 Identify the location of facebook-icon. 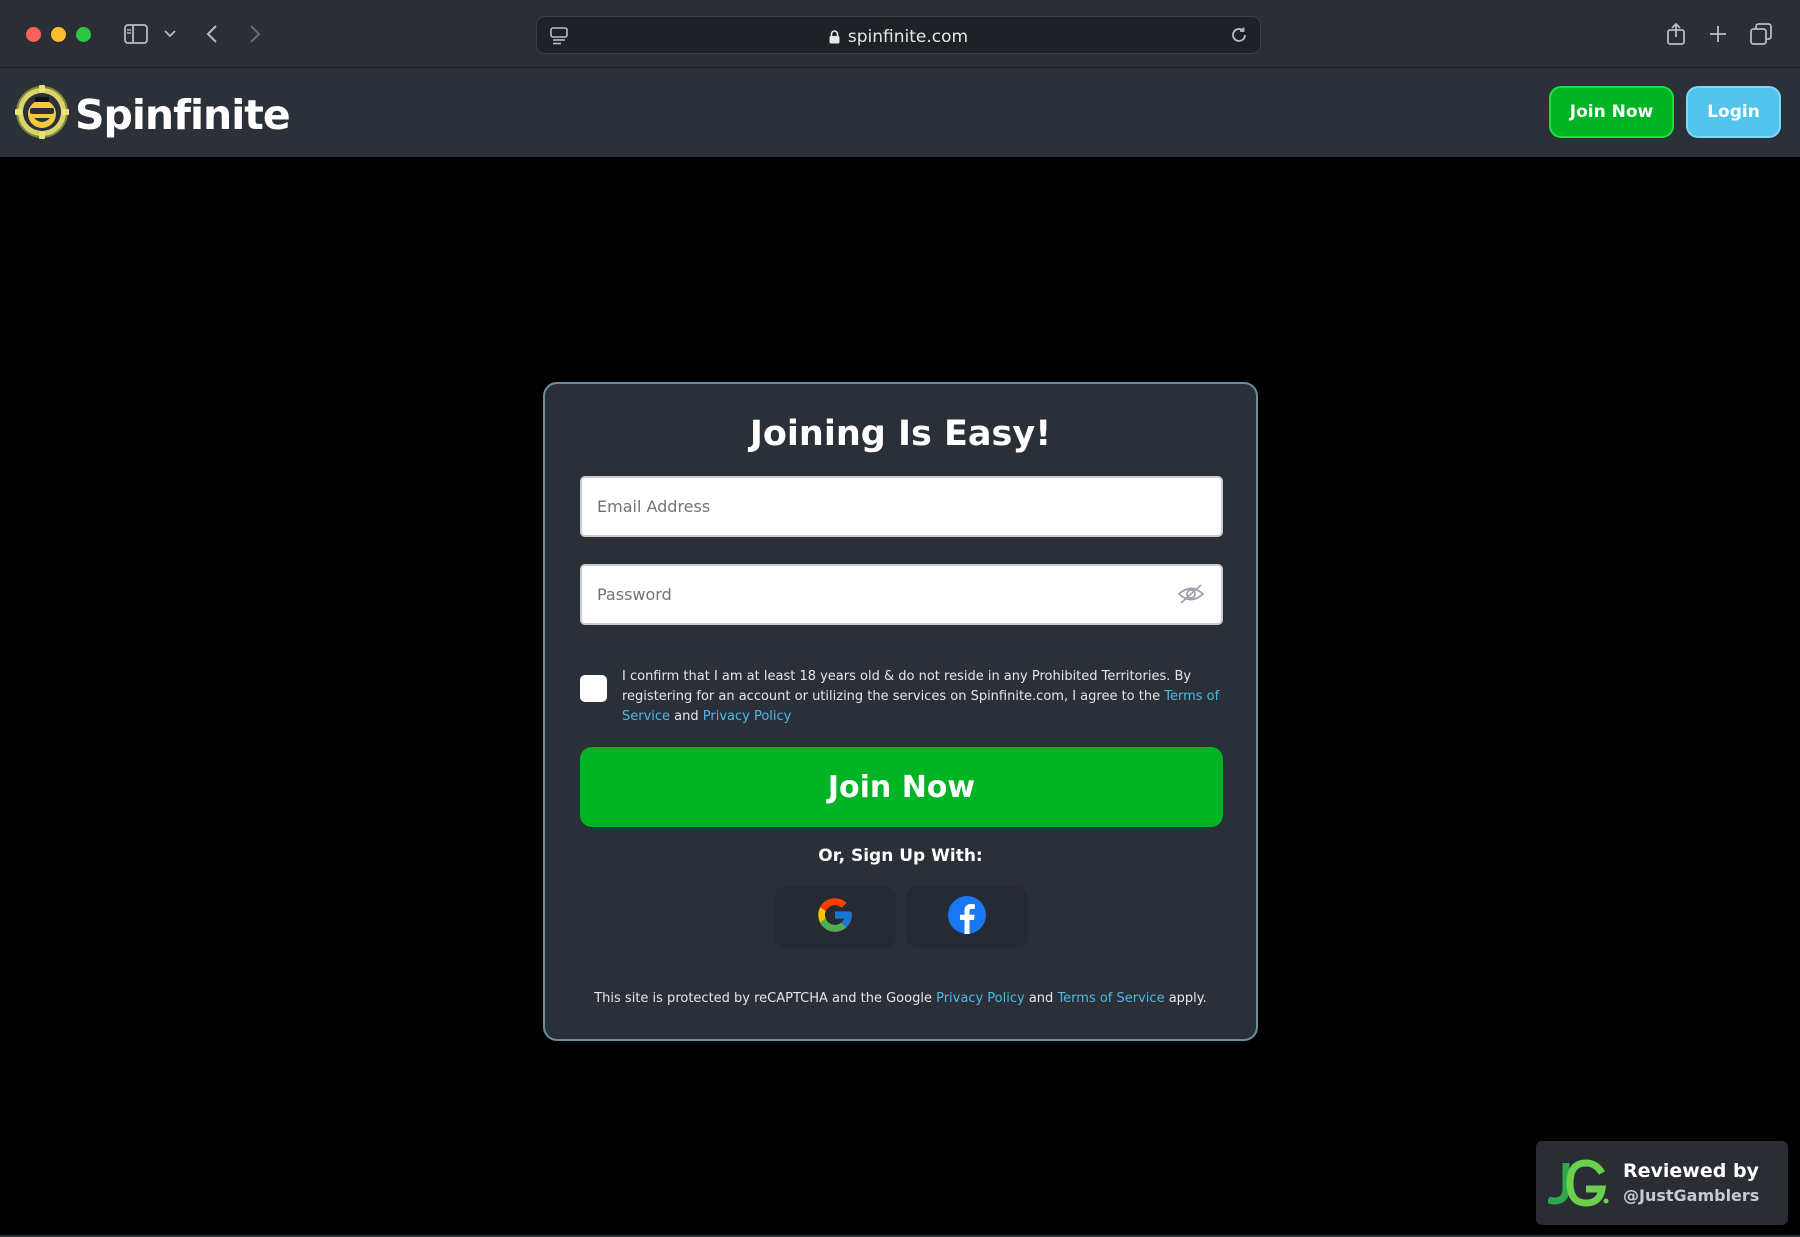
(967, 917).